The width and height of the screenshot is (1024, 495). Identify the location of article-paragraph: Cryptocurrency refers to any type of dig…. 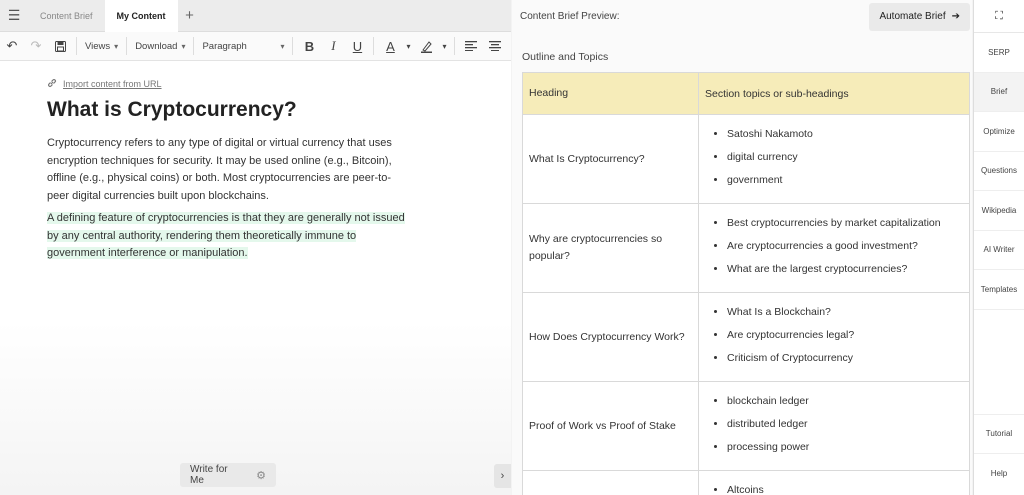
(229, 170).